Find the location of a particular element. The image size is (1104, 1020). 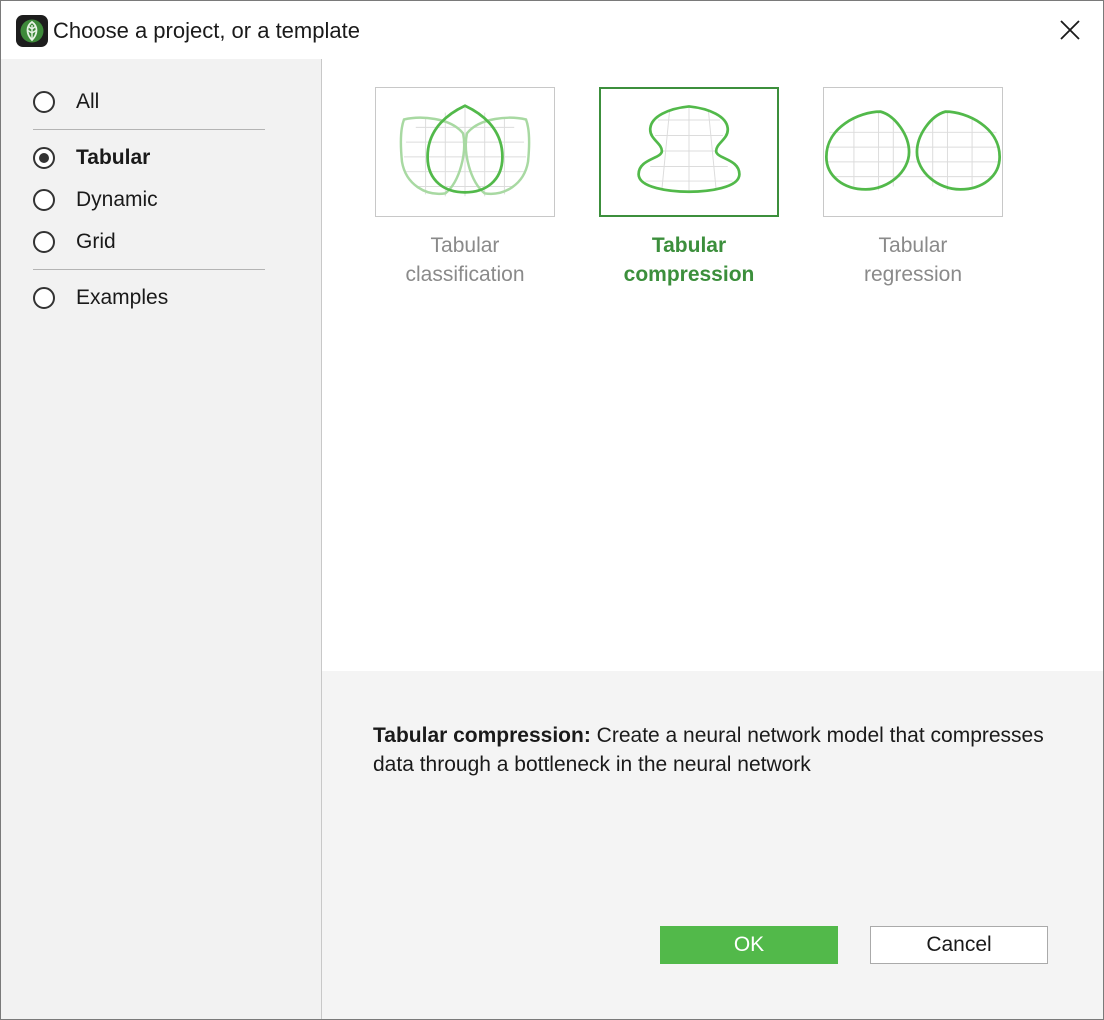

window-title: Choose a project, or a template is located at coordinates (206, 30).